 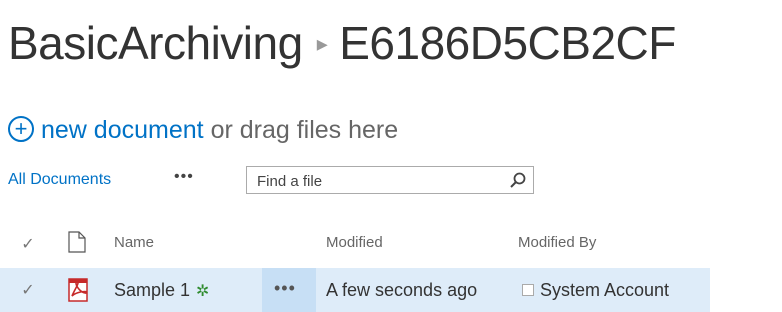 What do you see at coordinates (604, 290) in the screenshot?
I see `modified-by-user: System Account` at bounding box center [604, 290].